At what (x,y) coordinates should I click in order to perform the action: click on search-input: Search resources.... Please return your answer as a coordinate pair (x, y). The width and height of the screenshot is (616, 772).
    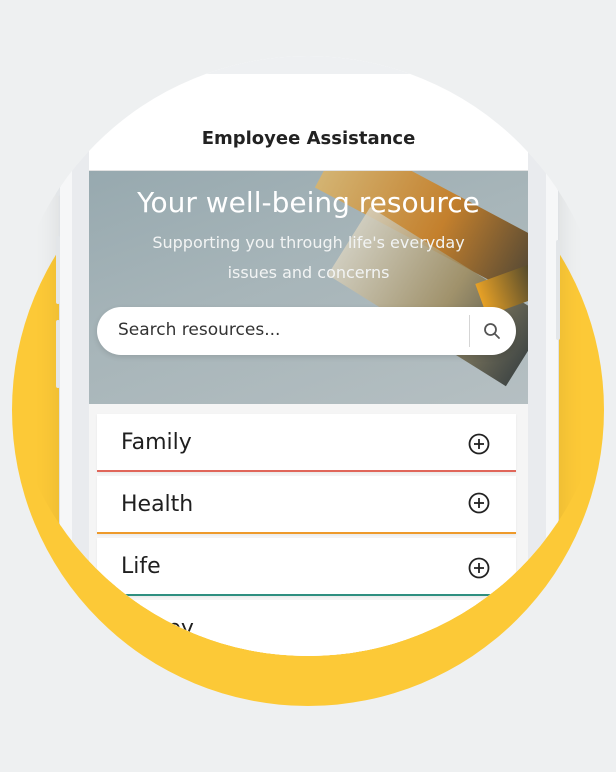
    Looking at the image, I should click on (199, 330).